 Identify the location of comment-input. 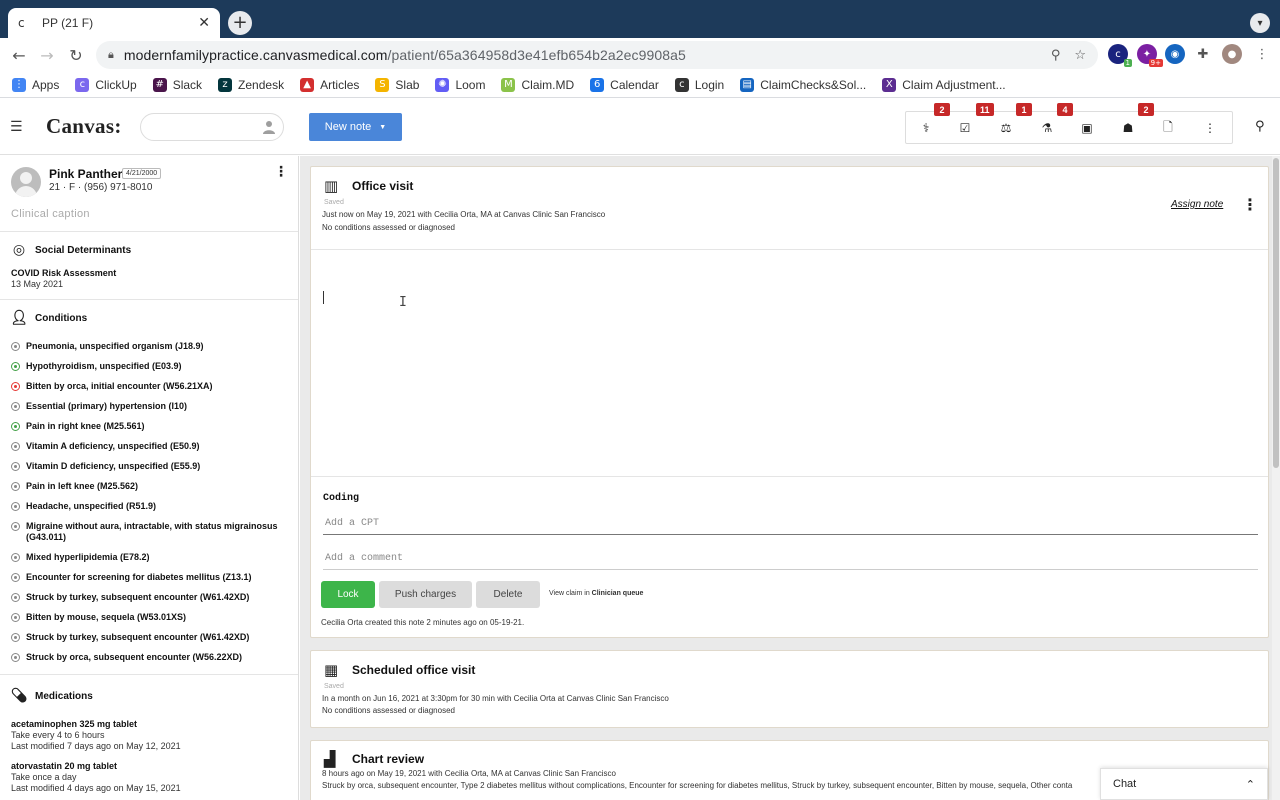
(790, 559).